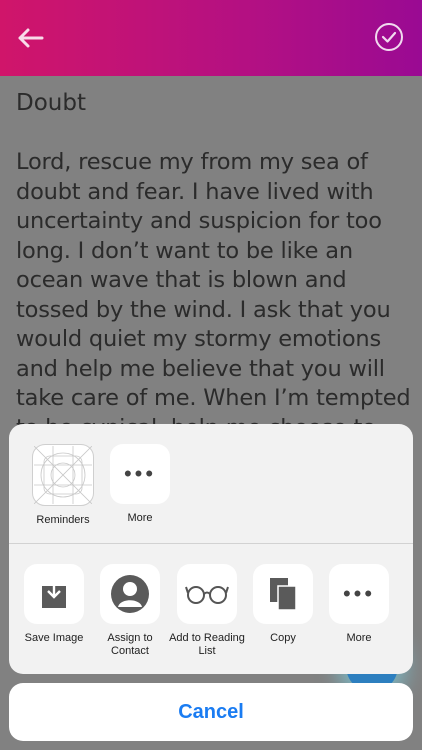 This screenshot has height=750, width=422. Describe the element at coordinates (30, 38) in the screenshot. I see `arrow-left-icon` at that location.